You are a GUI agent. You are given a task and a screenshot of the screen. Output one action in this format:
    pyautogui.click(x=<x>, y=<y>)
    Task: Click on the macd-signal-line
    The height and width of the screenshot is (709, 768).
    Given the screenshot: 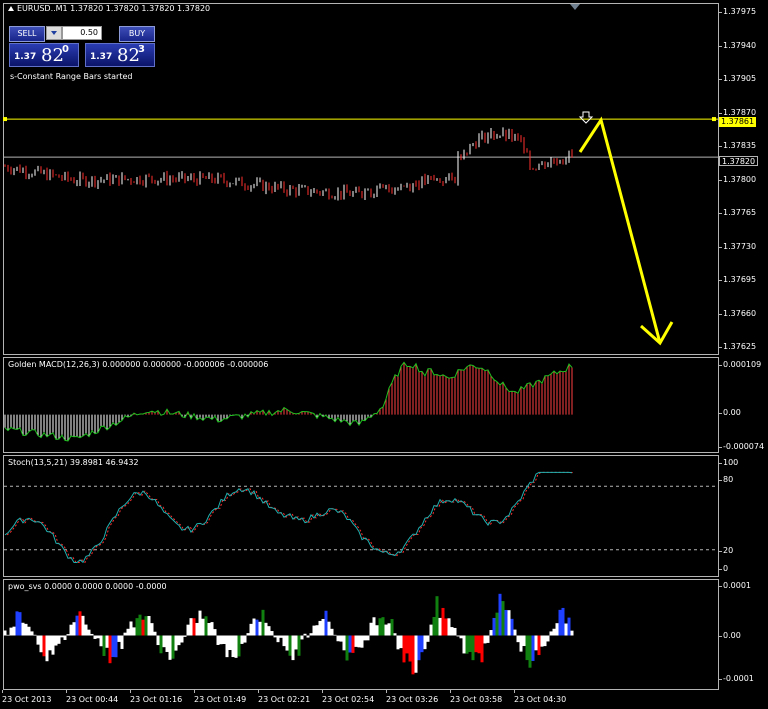 What is the action you would take?
    pyautogui.click(x=288, y=401)
    